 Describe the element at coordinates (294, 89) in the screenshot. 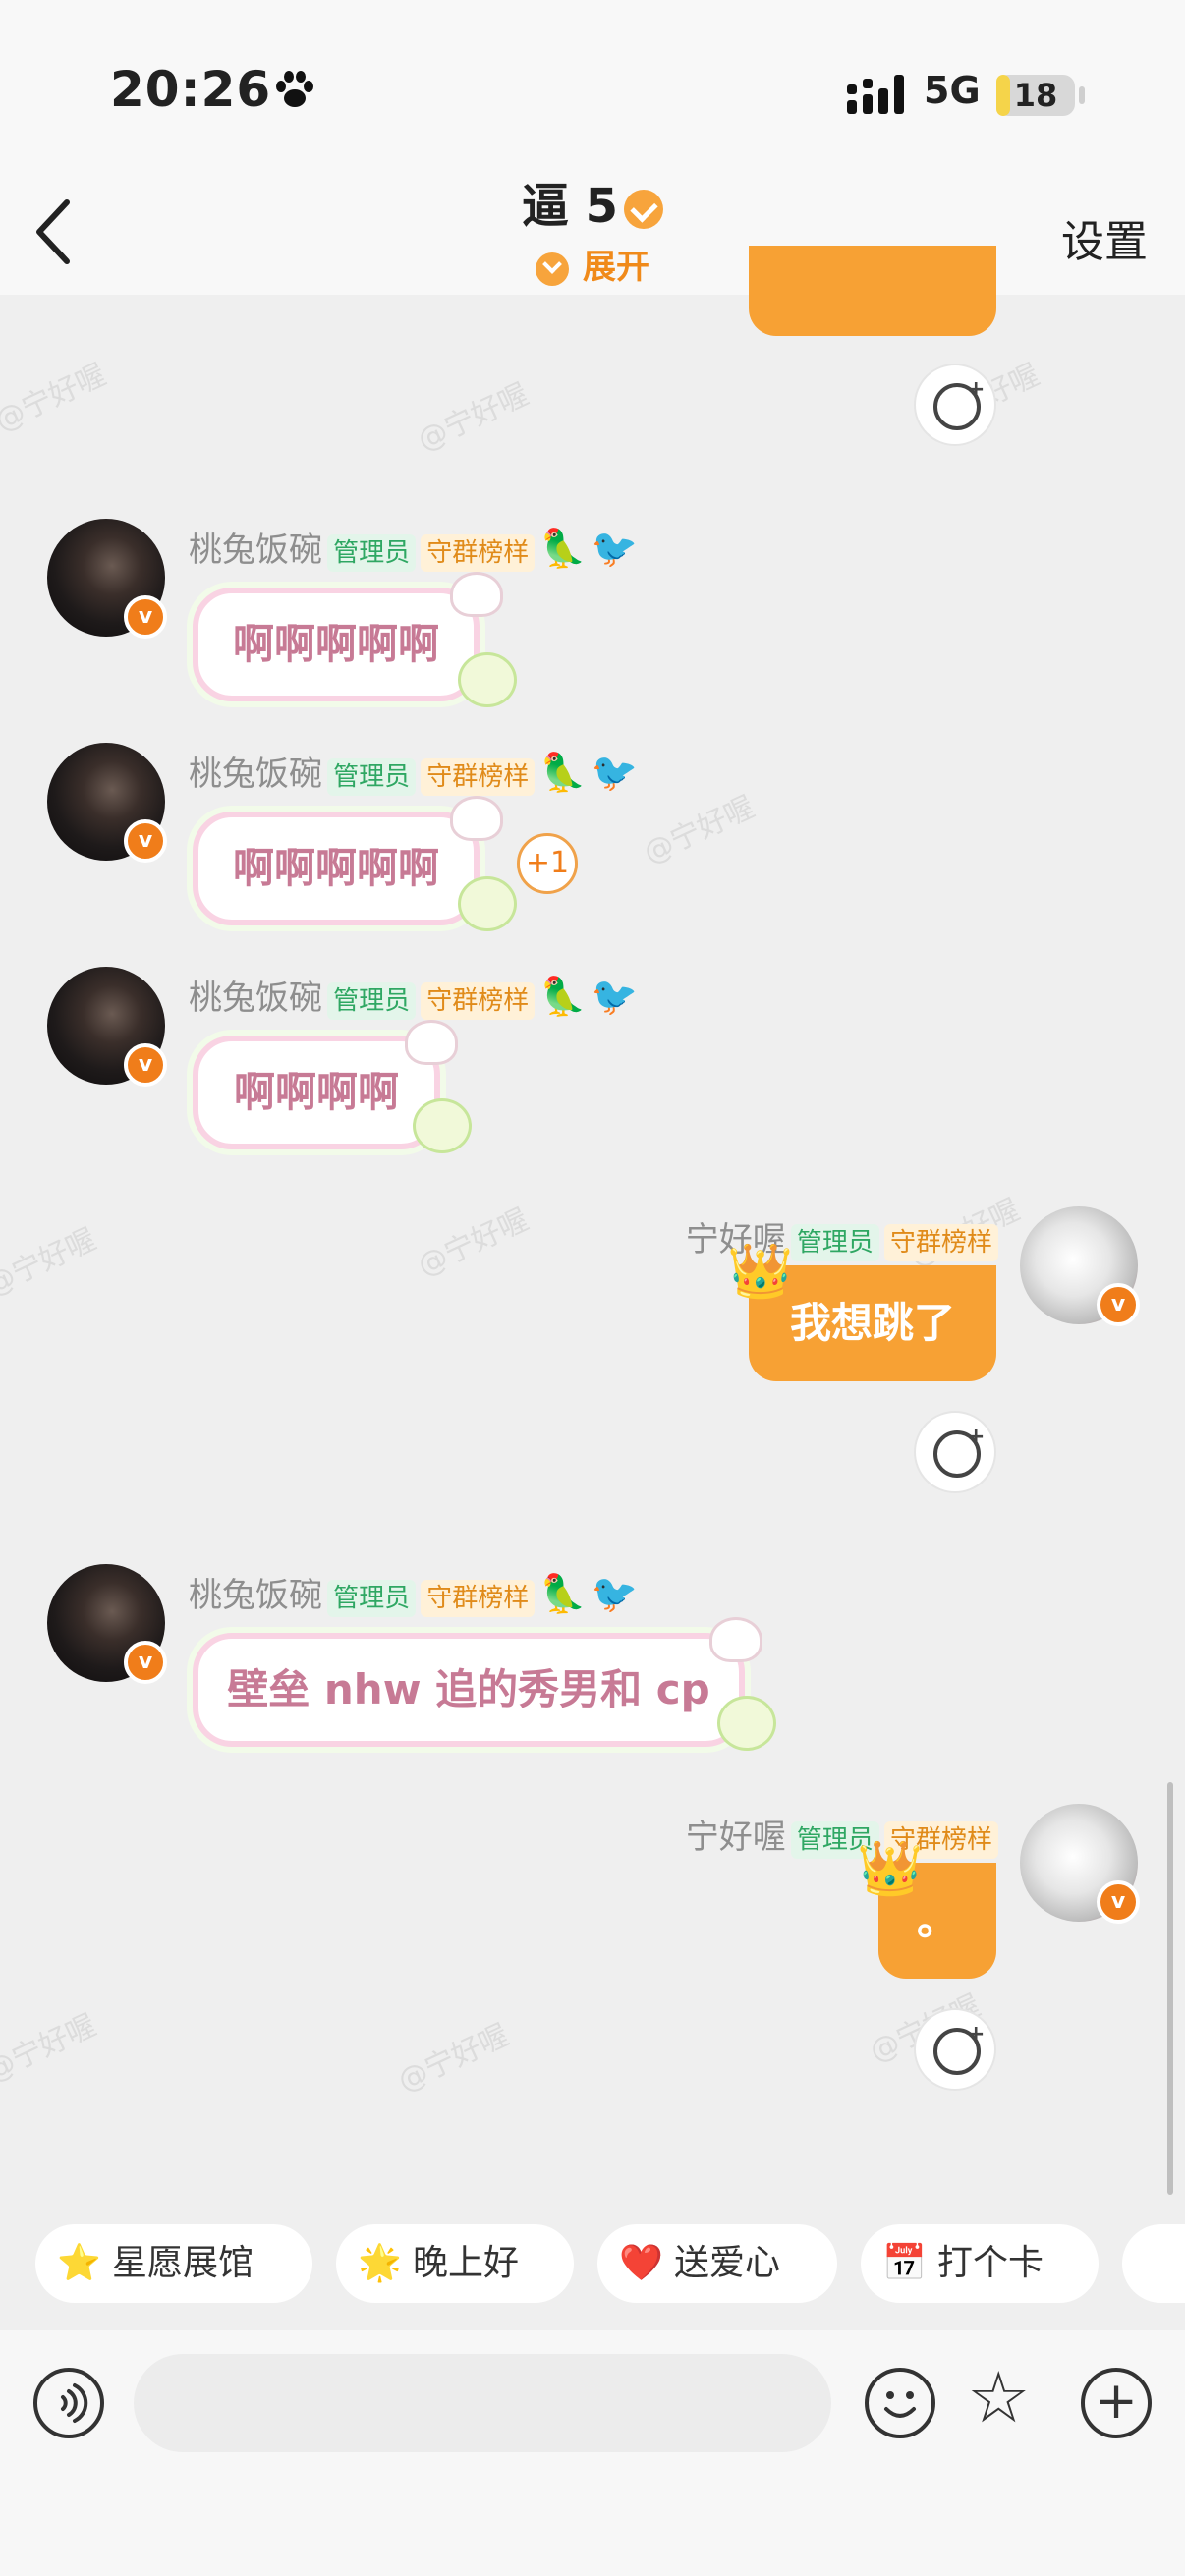

I see `paw-icon` at that location.